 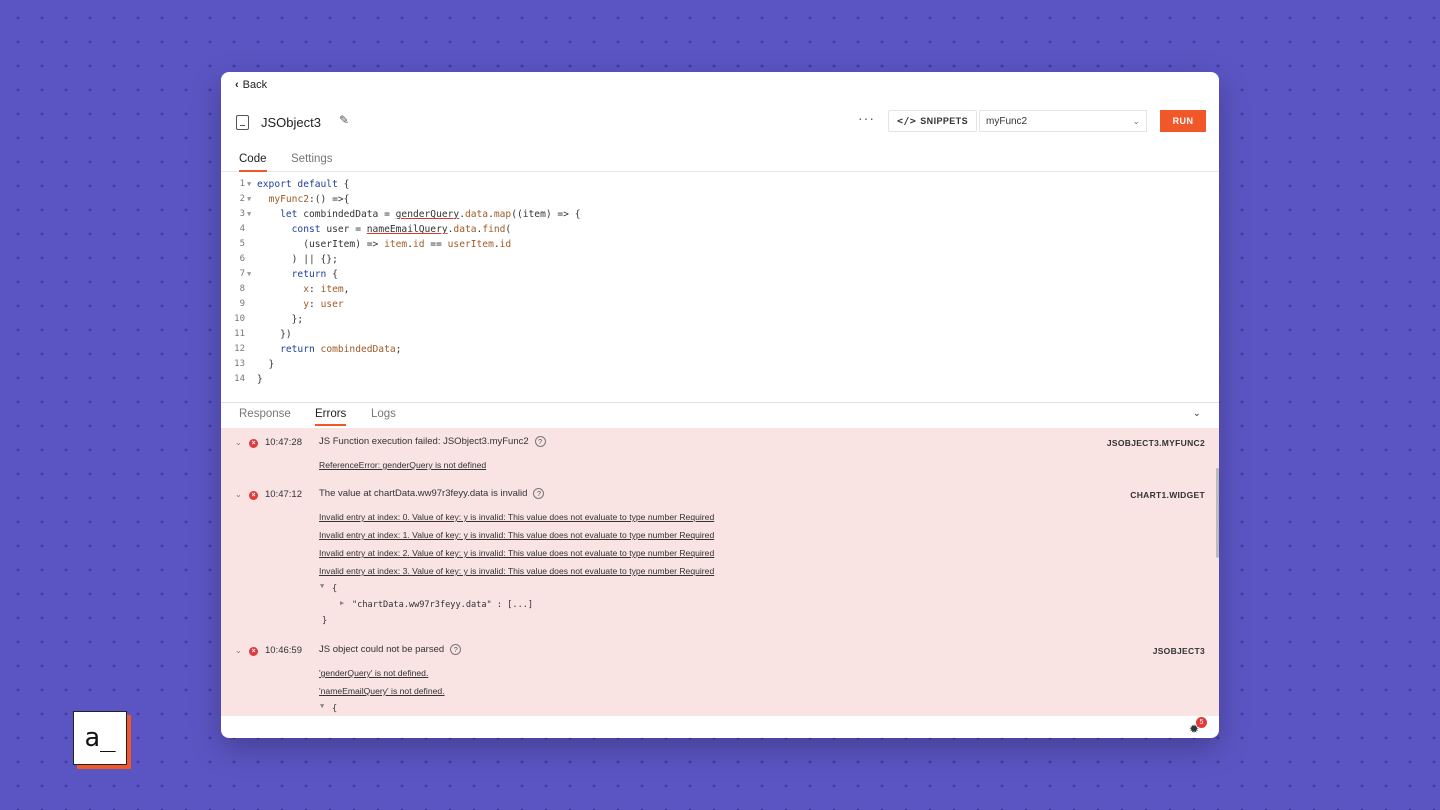 What do you see at coordinates (242, 259) in the screenshot?
I see `line-number: 6` at bounding box center [242, 259].